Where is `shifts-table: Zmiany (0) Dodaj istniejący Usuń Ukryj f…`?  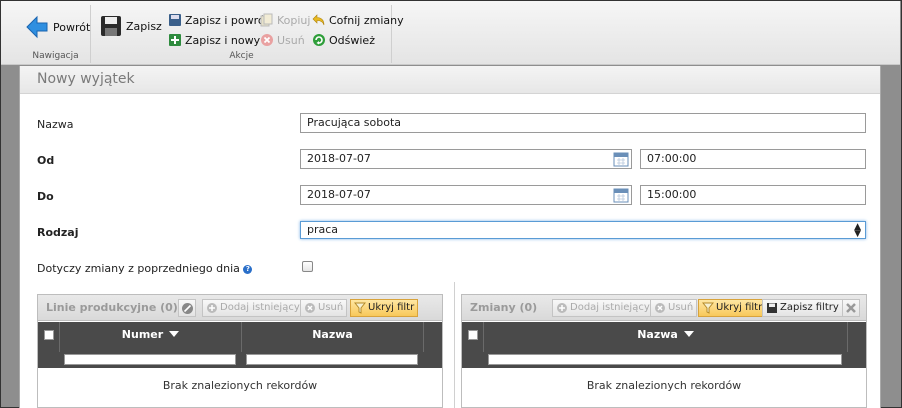
shifts-table: Zmiany (0) Dodaj istniejący Usuń Ukryj f… is located at coordinates (664, 351).